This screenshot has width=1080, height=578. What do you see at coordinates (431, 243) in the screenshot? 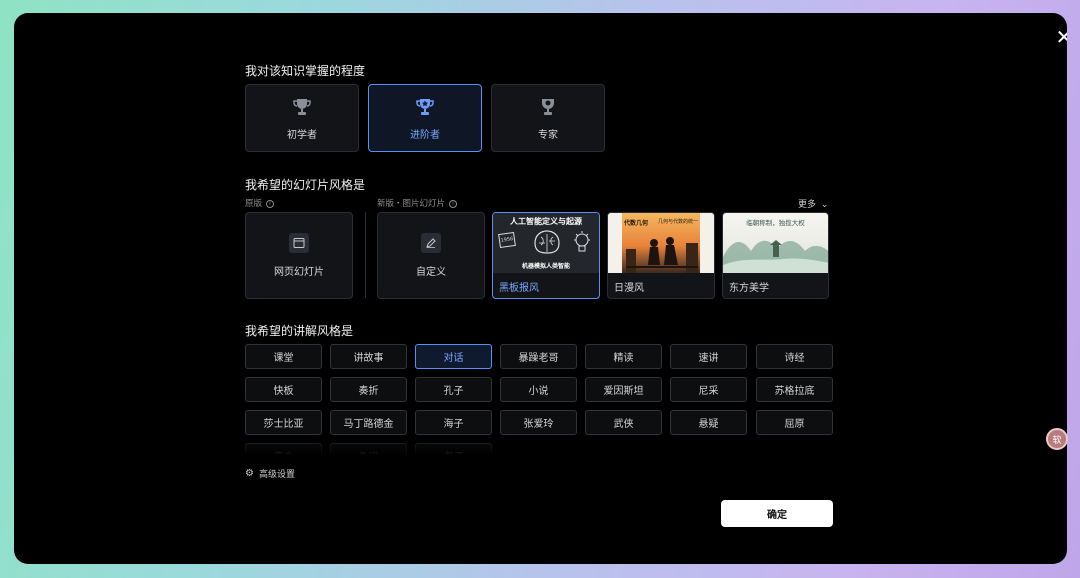
I see `edit-icon` at bounding box center [431, 243].